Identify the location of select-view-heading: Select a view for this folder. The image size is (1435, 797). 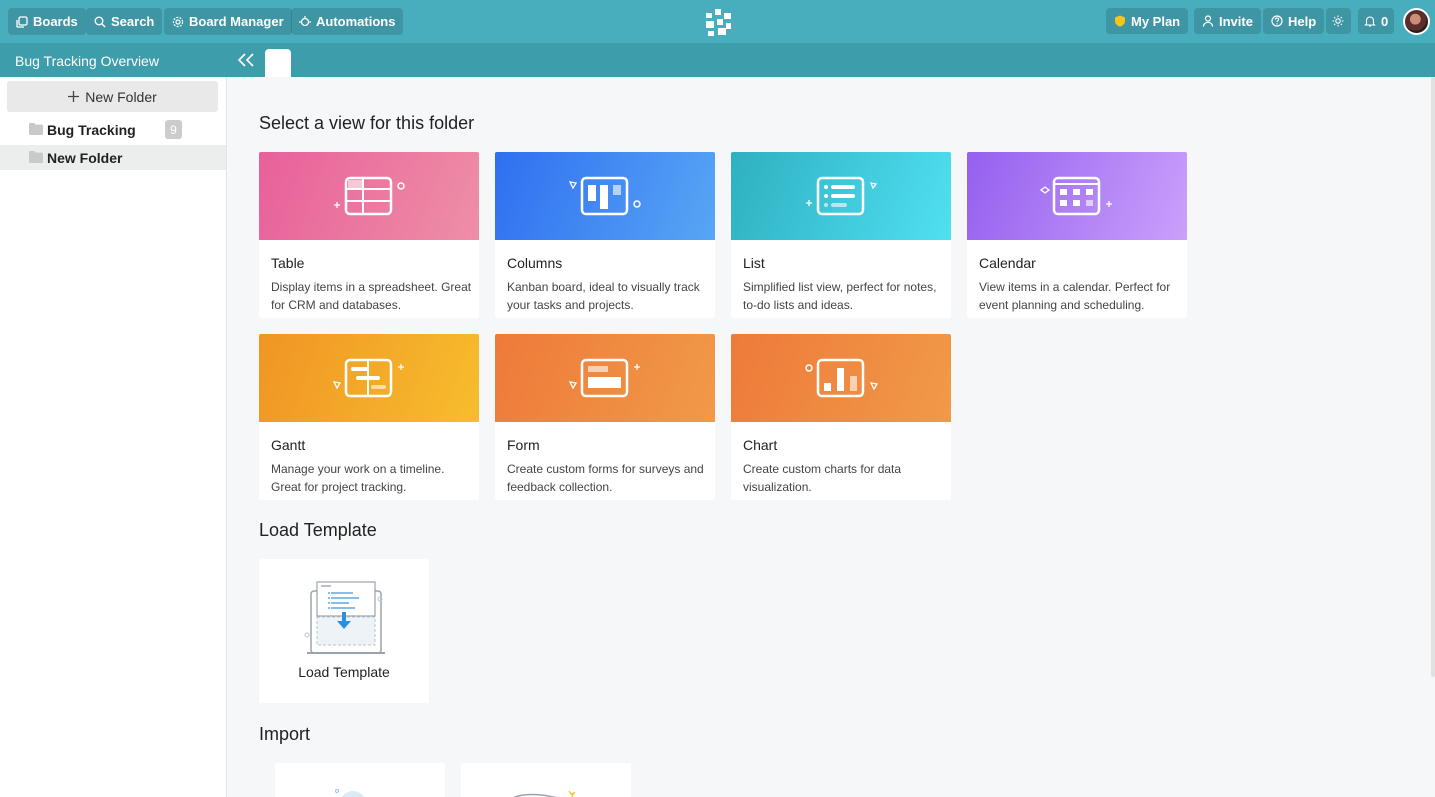
(367, 123).